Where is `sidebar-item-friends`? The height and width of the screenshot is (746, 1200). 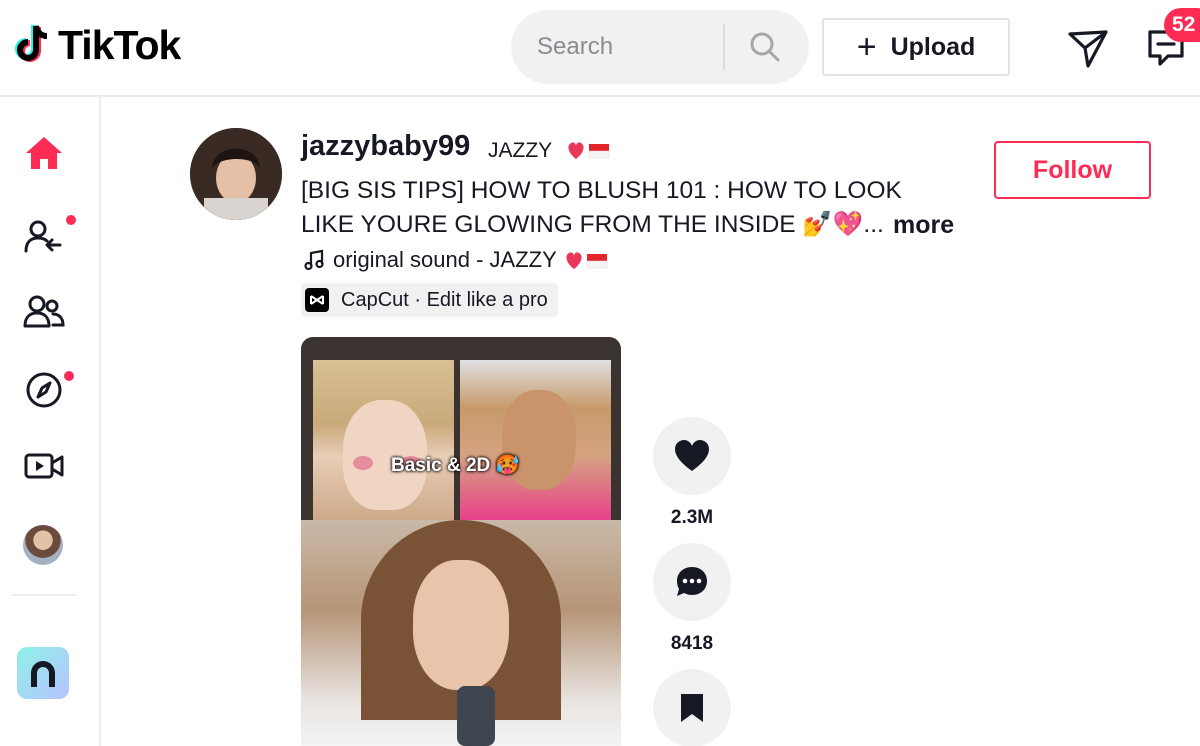 sidebar-item-friends is located at coordinates (44, 312).